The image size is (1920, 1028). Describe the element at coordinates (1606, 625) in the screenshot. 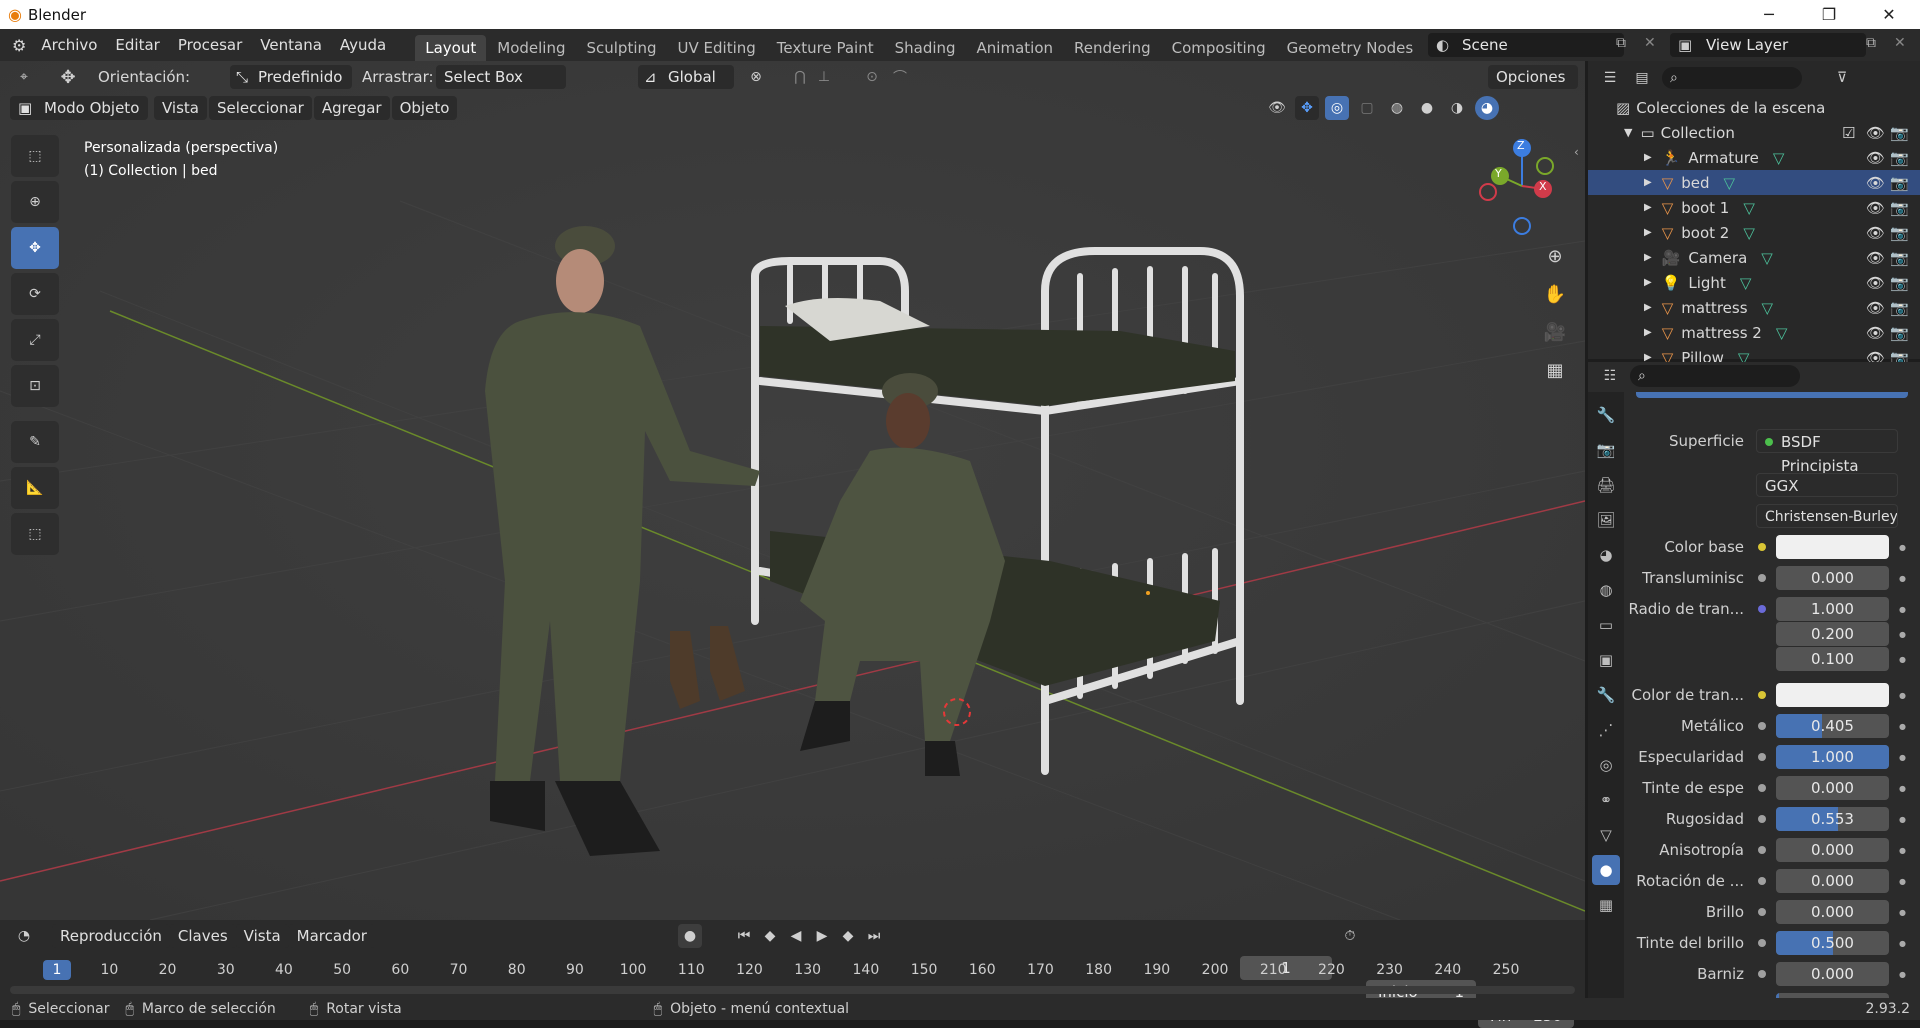

I see `collection-tab-icon: ▭` at that location.